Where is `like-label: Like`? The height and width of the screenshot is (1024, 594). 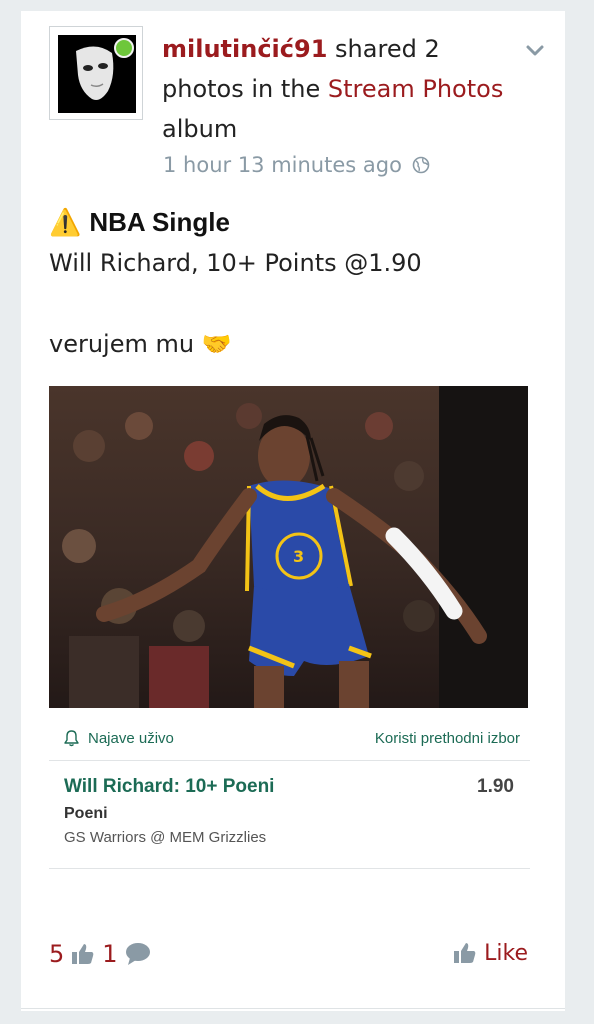
like-label: Like is located at coordinates (506, 953).